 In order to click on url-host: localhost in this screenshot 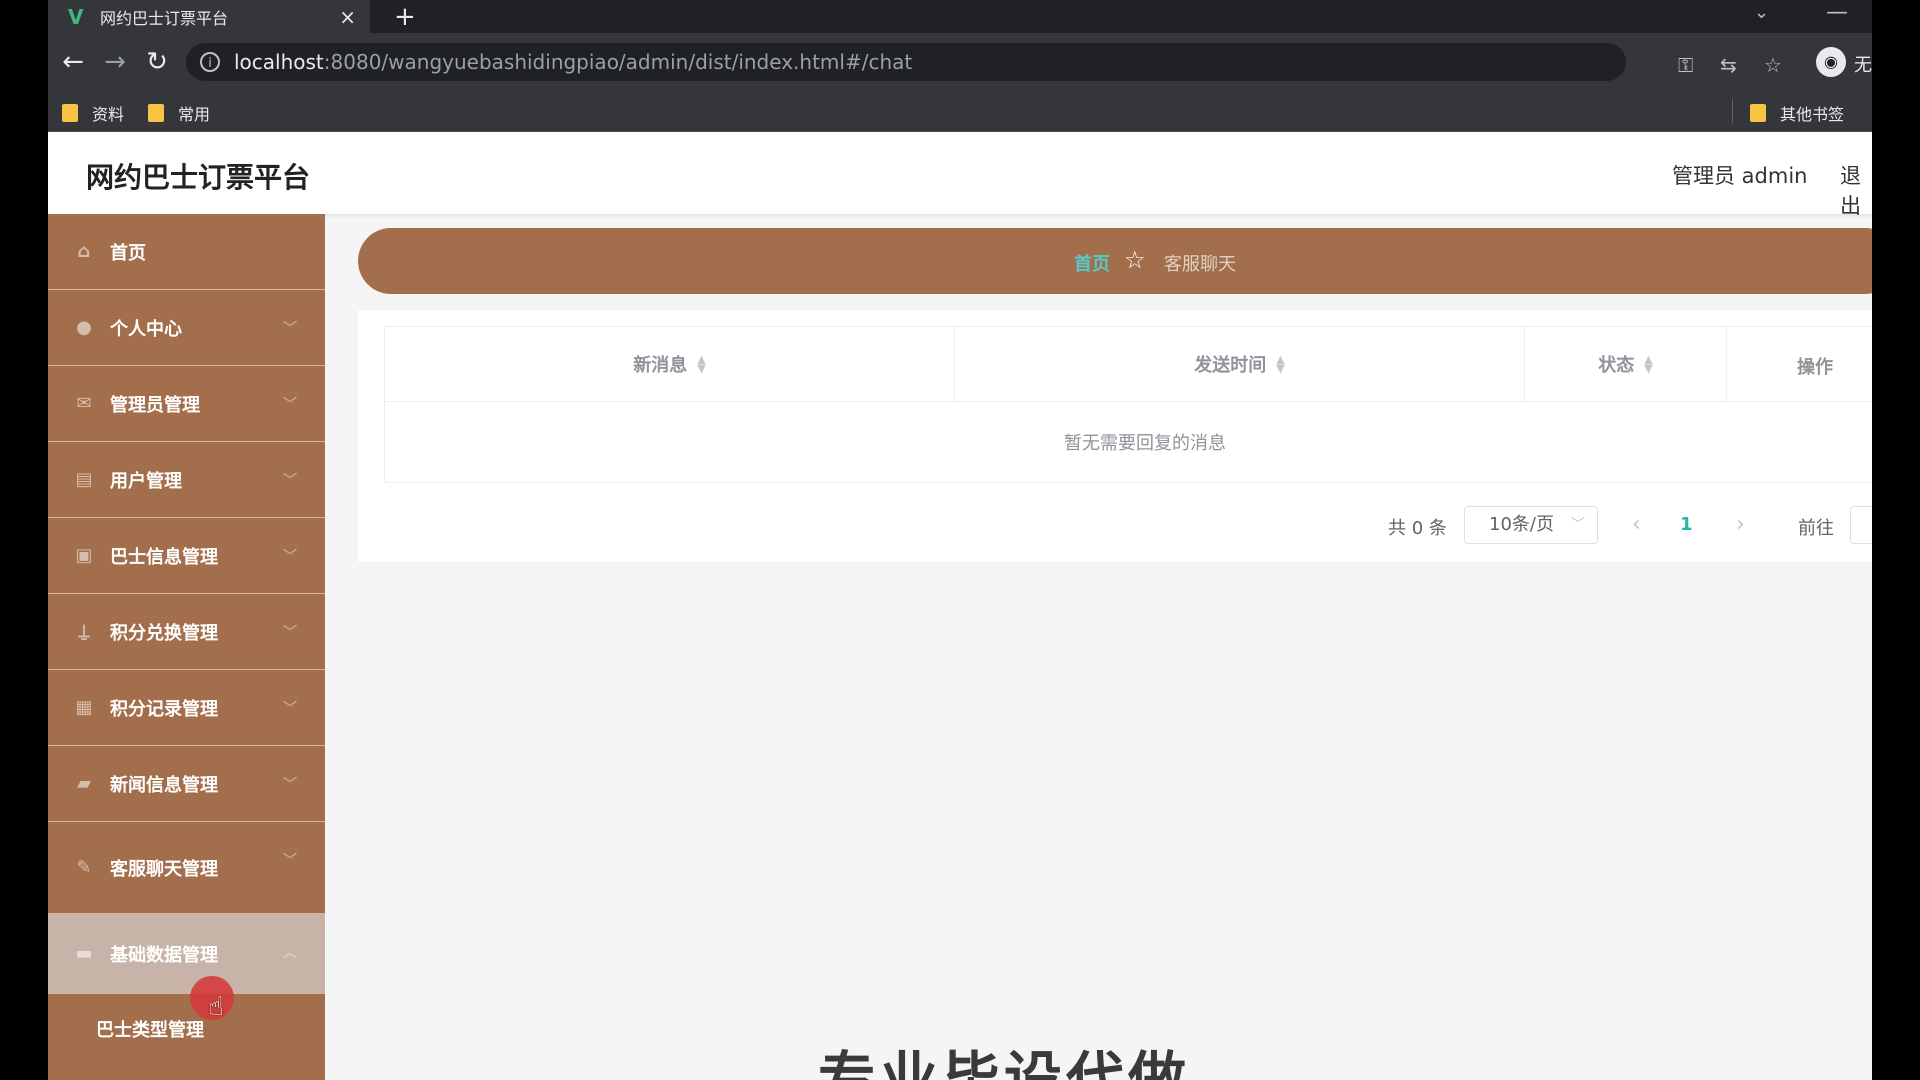, I will do `click(279, 62)`.